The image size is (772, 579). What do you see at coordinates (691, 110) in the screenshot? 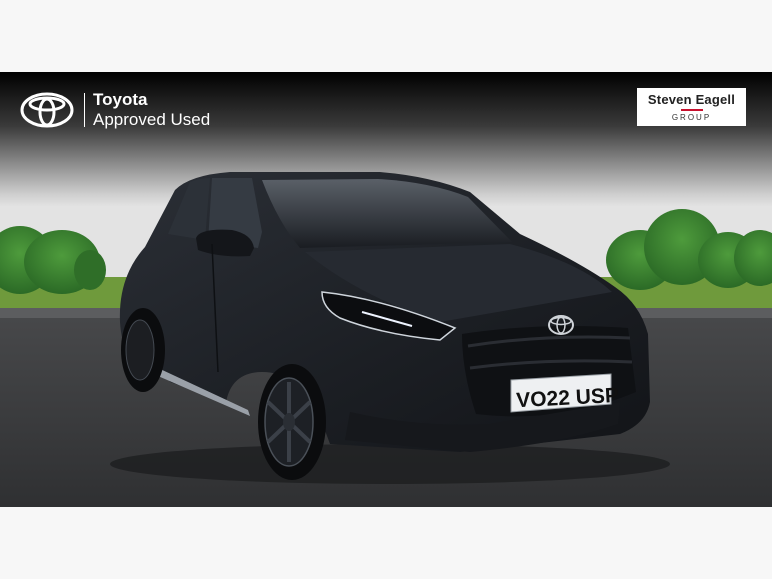
I see `dealer-accent-rule` at bounding box center [691, 110].